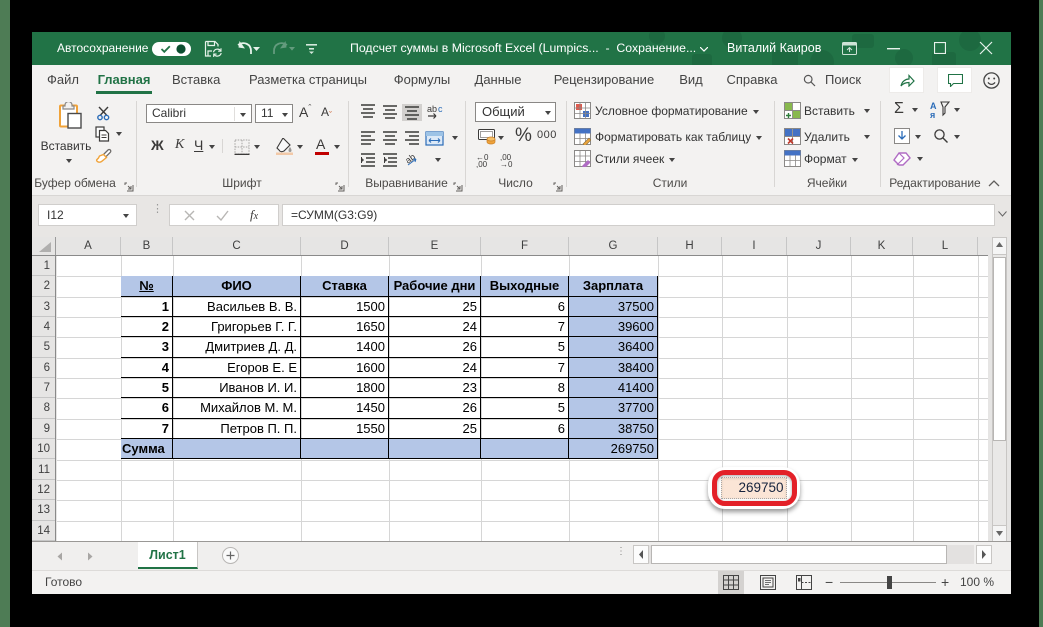  What do you see at coordinates (432, 109) in the screenshot?
I see `svg-text: ab` at bounding box center [432, 109].